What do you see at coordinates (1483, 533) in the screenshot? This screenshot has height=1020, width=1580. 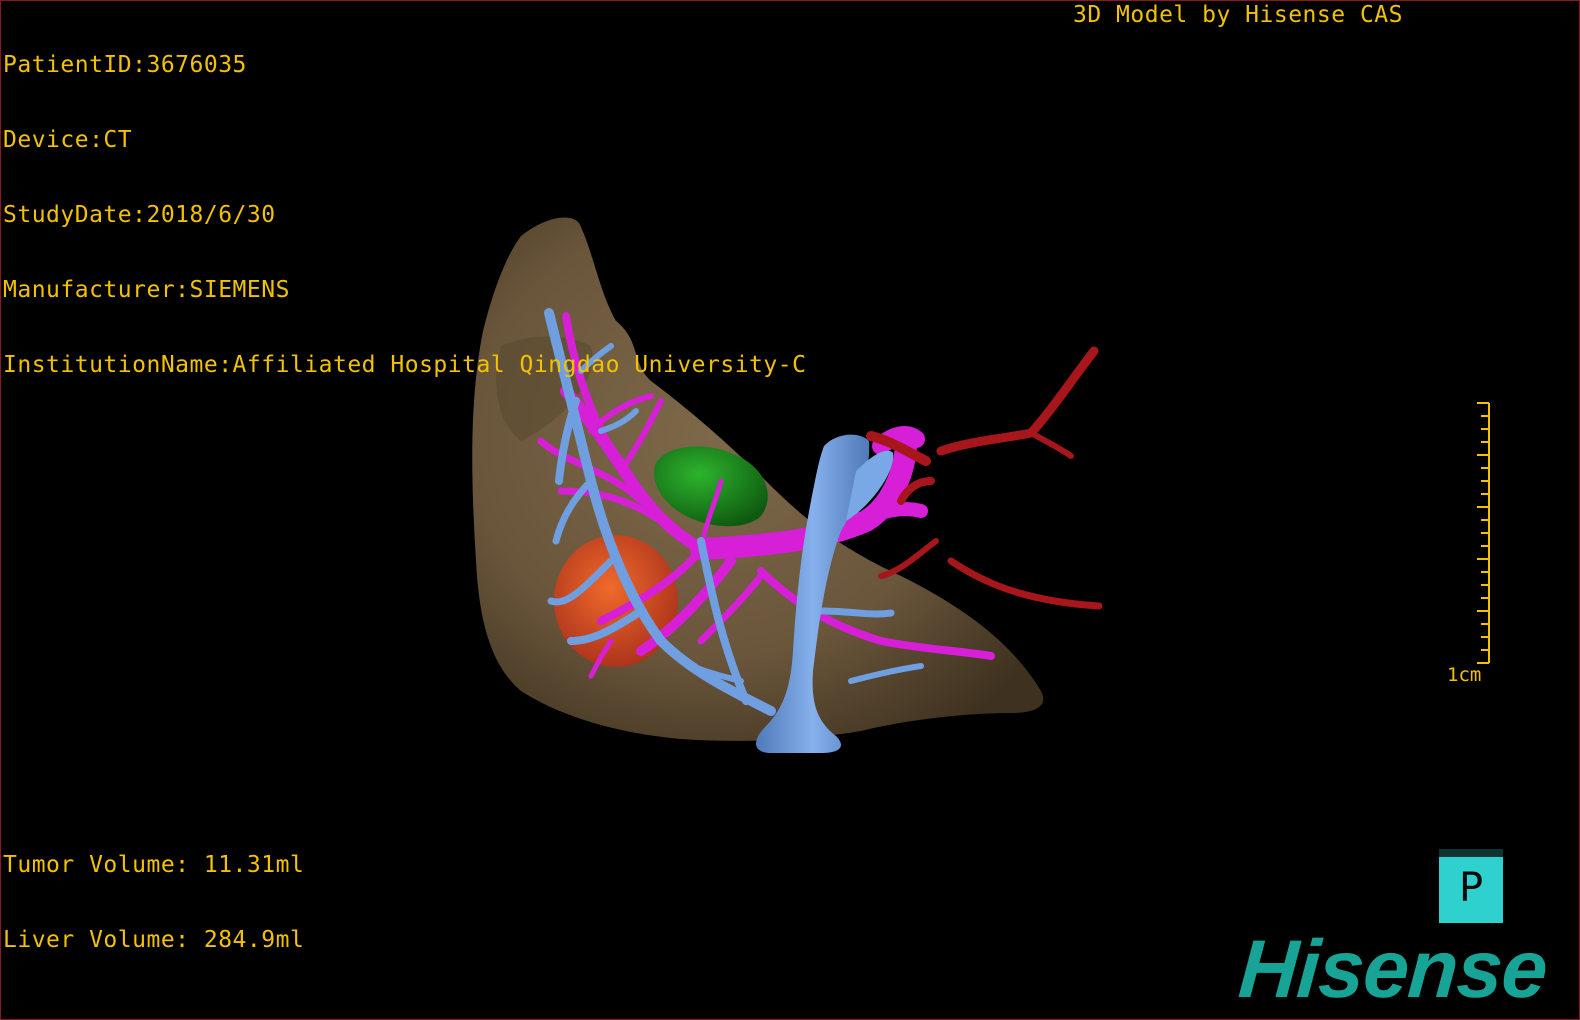 I see `scale-bar` at bounding box center [1483, 533].